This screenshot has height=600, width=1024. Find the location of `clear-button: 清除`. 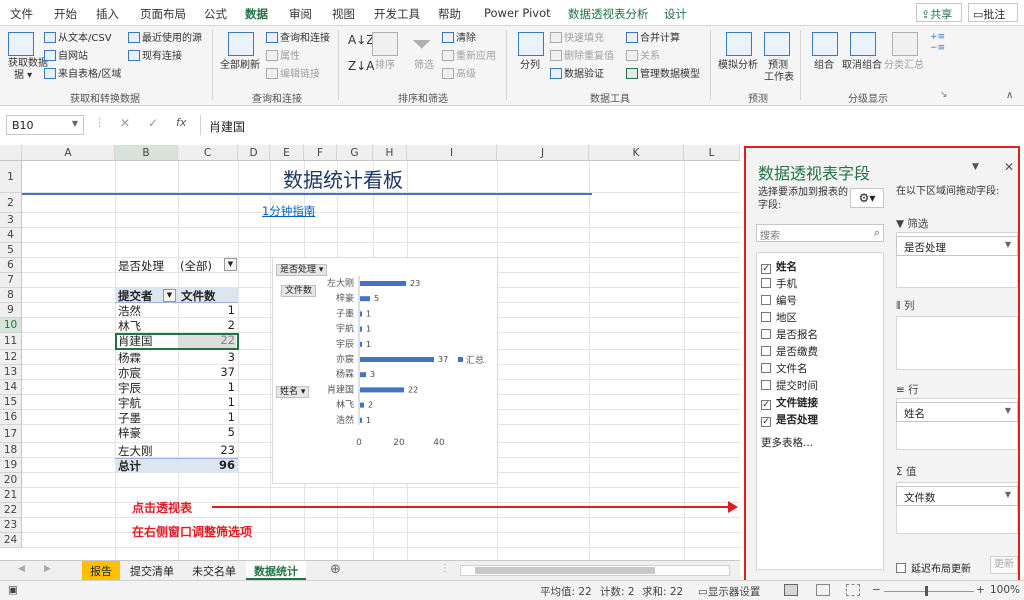

clear-button: 清除 is located at coordinates (459, 38).